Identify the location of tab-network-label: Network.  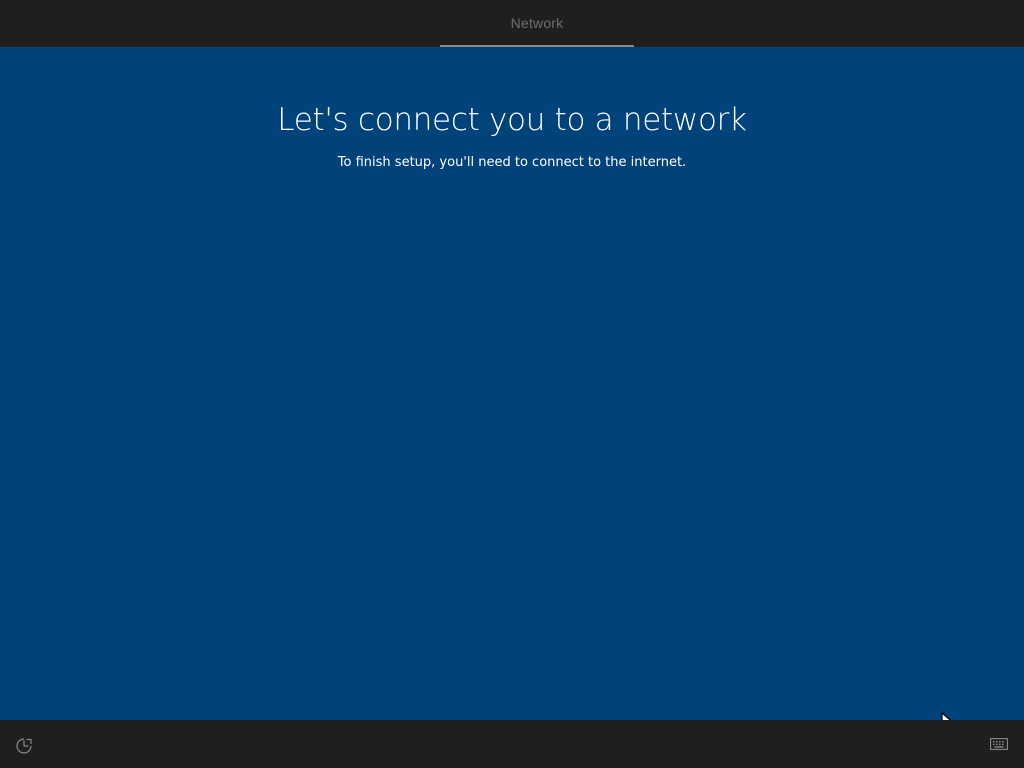
(537, 22).